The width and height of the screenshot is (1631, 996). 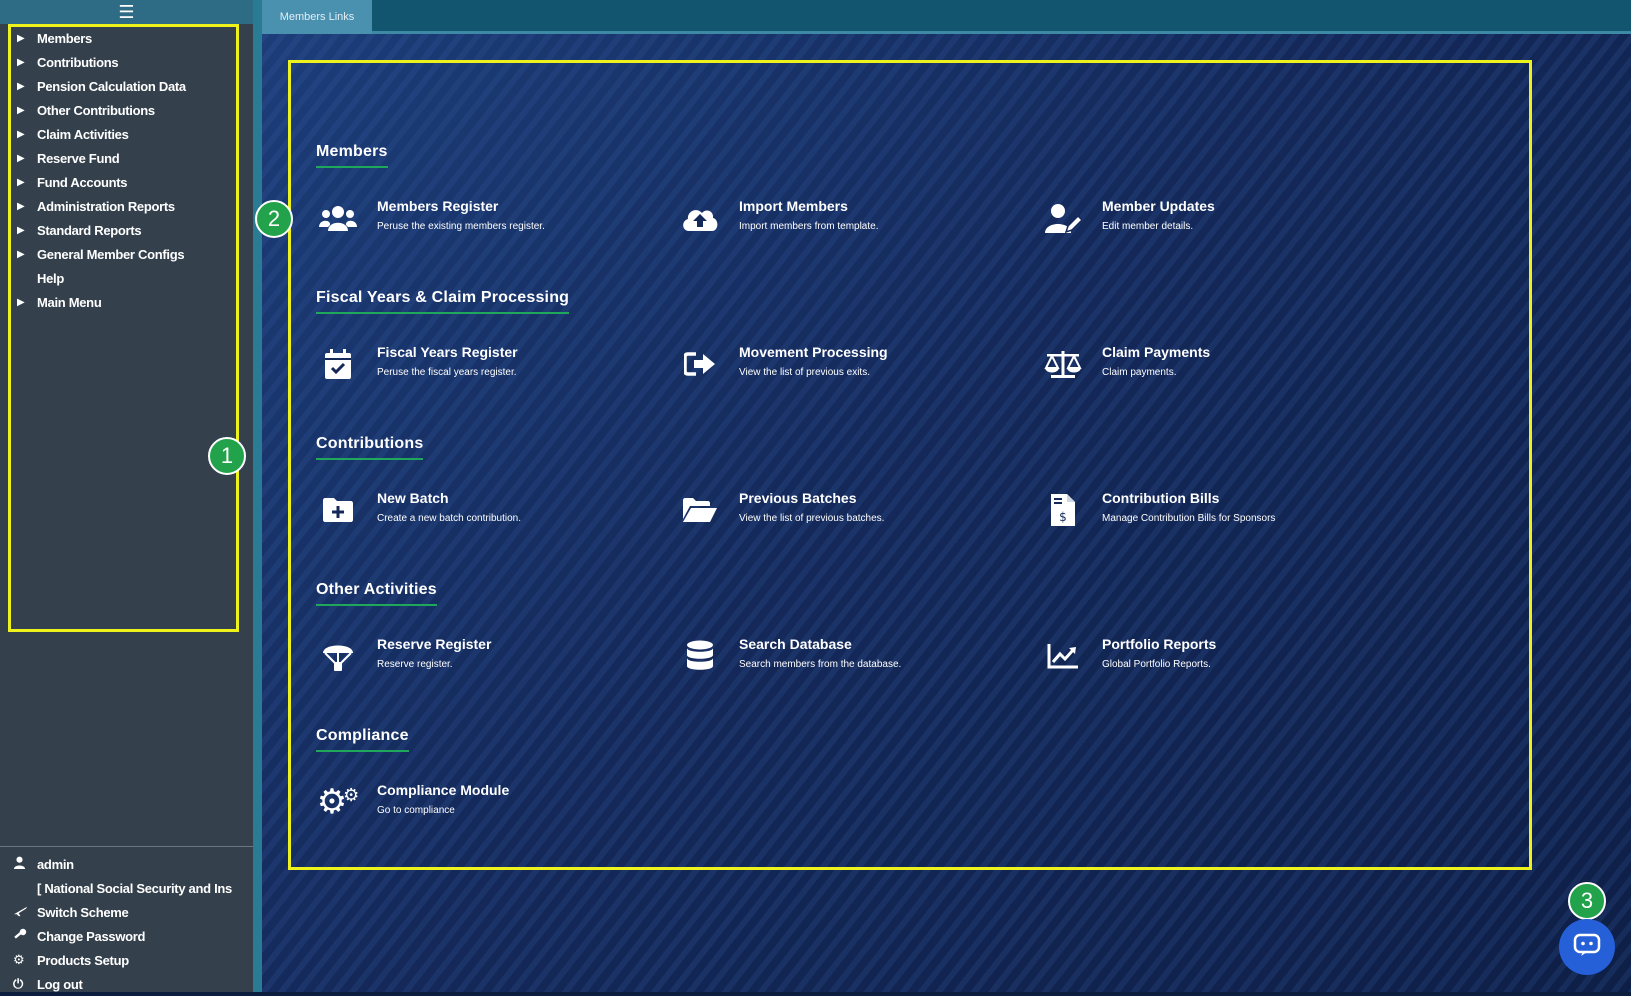 I want to click on card-subtitle: Claim payments., so click(x=1139, y=372).